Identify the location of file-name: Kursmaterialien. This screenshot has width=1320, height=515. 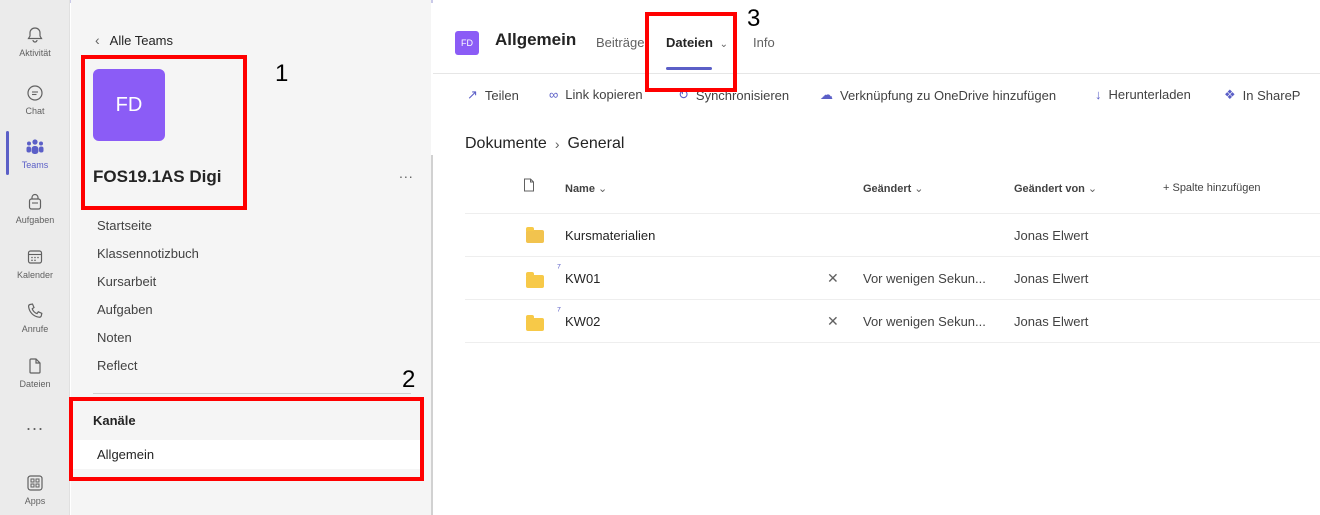
(610, 235).